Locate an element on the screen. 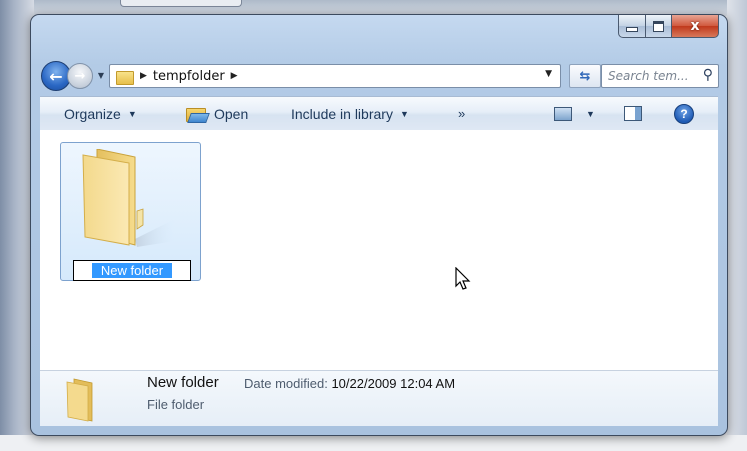 This screenshot has width=747, height=451. date-modified-label: Date modified: is located at coordinates (286, 383).